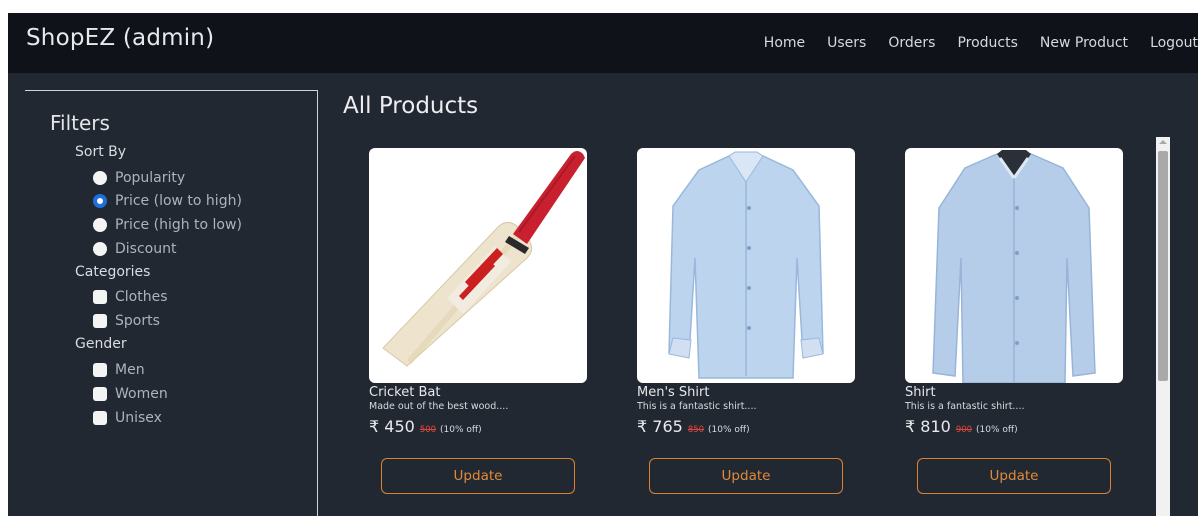  Describe the element at coordinates (146, 249) in the screenshot. I see `sort-option-label: Discount` at that location.